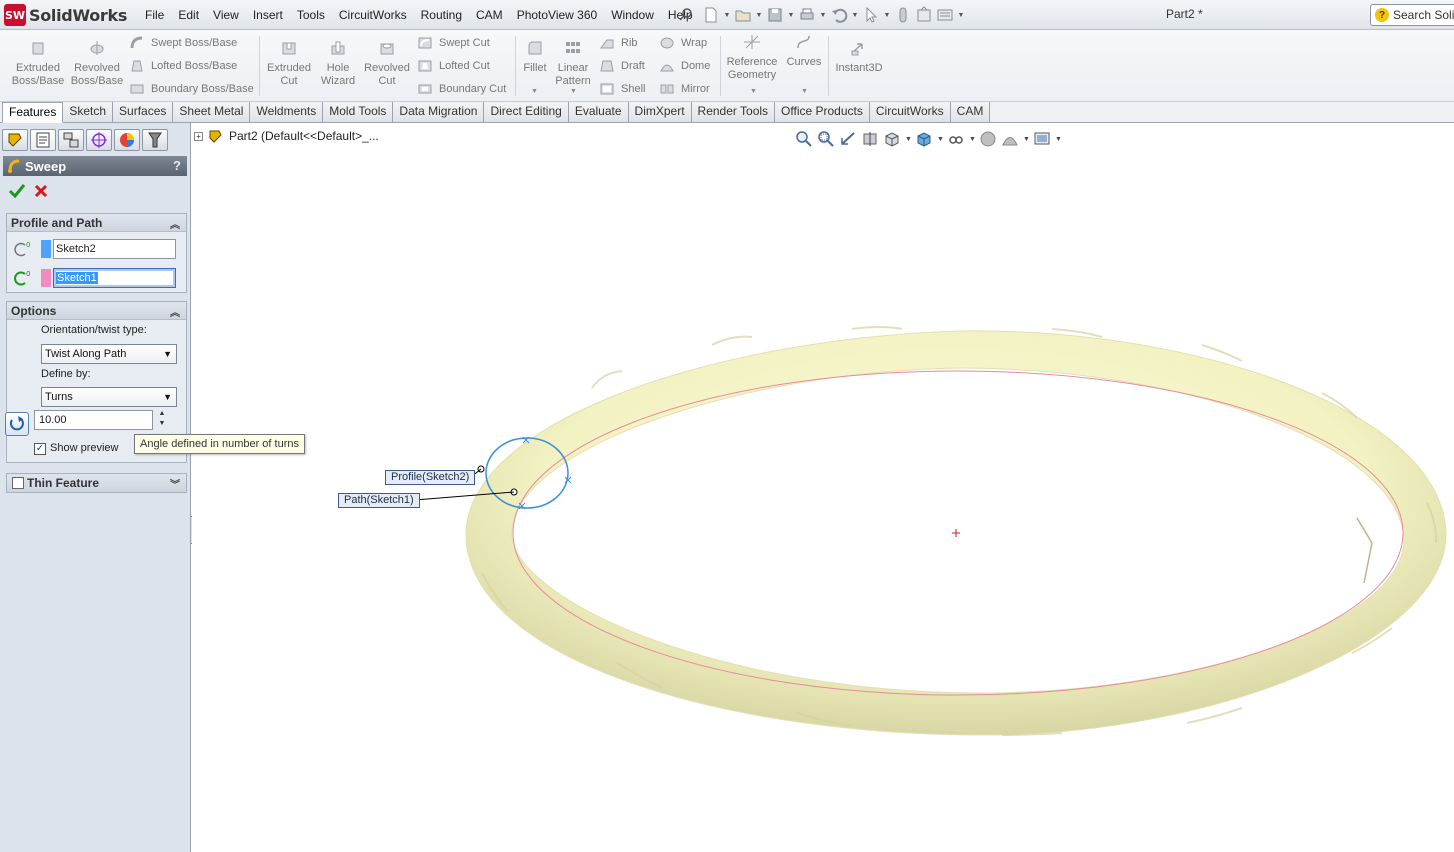 This screenshot has width=1454, height=852. What do you see at coordinates (622, 66) in the screenshot?
I see `draft-button: Draft` at bounding box center [622, 66].